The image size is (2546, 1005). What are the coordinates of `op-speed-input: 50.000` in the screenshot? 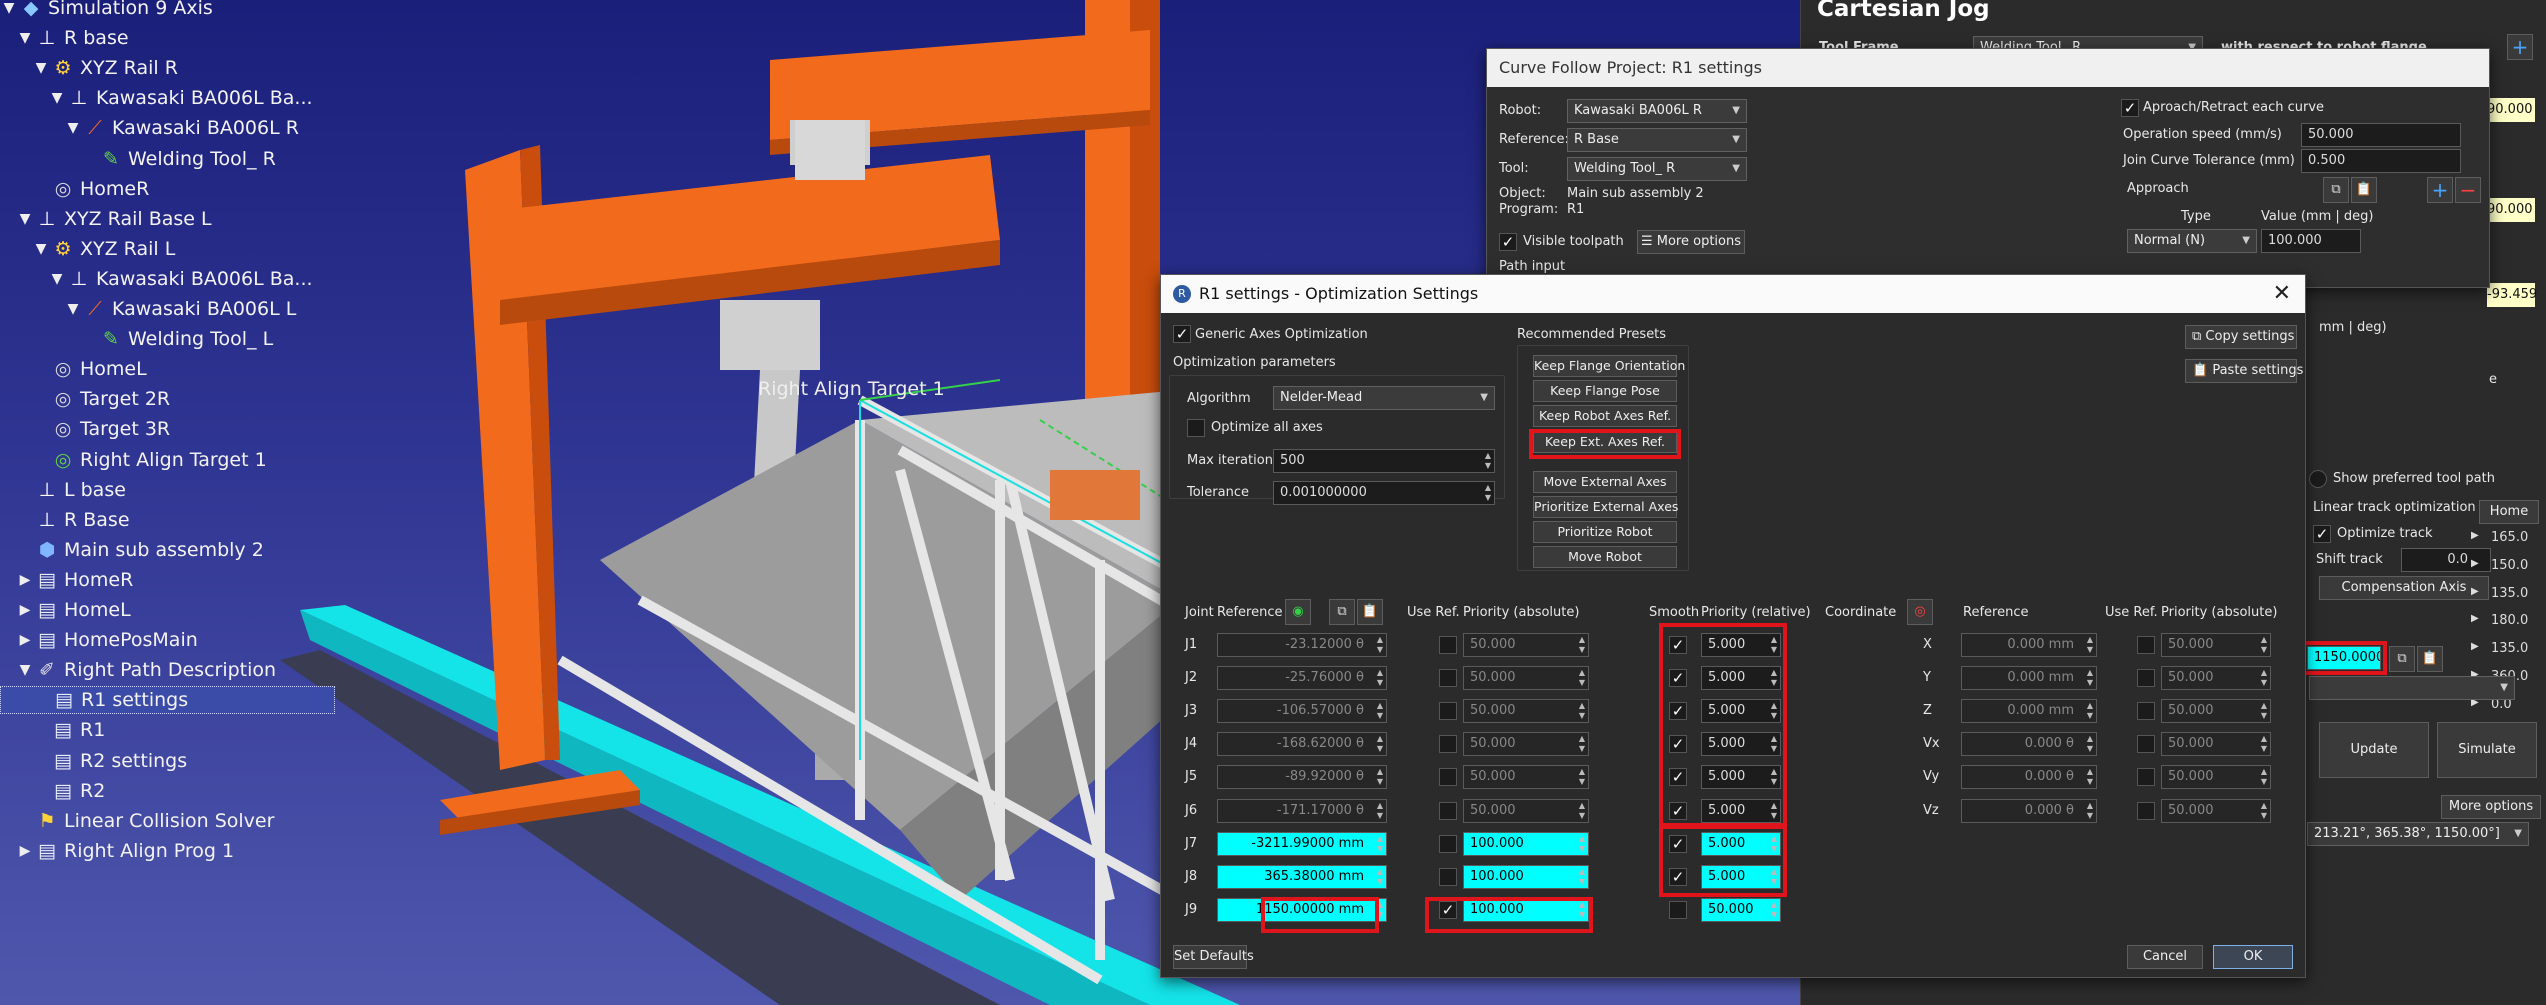 It's located at (2381, 135).